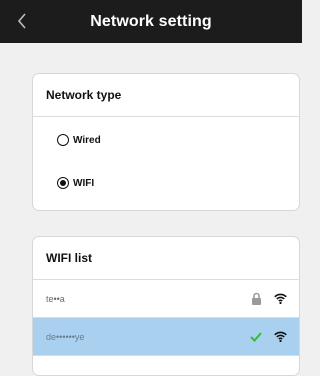  What do you see at coordinates (87, 140) in the screenshot?
I see `radio-label-wired: Wired` at bounding box center [87, 140].